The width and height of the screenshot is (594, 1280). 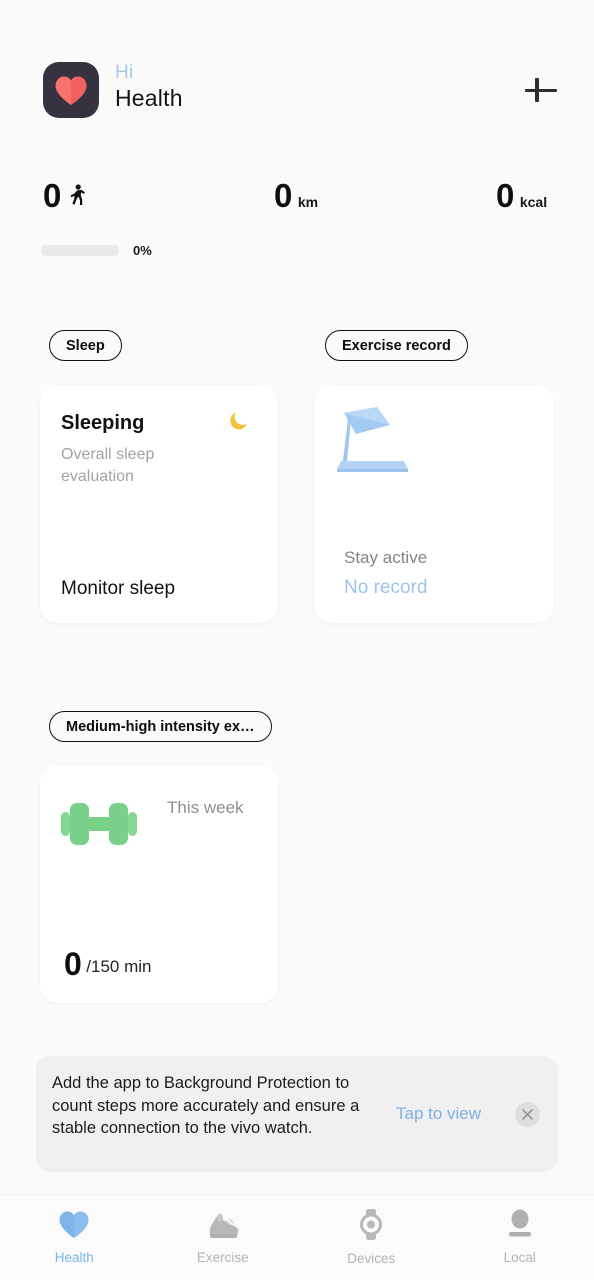 What do you see at coordinates (119, 966) in the screenshot?
I see `intensity-goal-label: /150 min` at bounding box center [119, 966].